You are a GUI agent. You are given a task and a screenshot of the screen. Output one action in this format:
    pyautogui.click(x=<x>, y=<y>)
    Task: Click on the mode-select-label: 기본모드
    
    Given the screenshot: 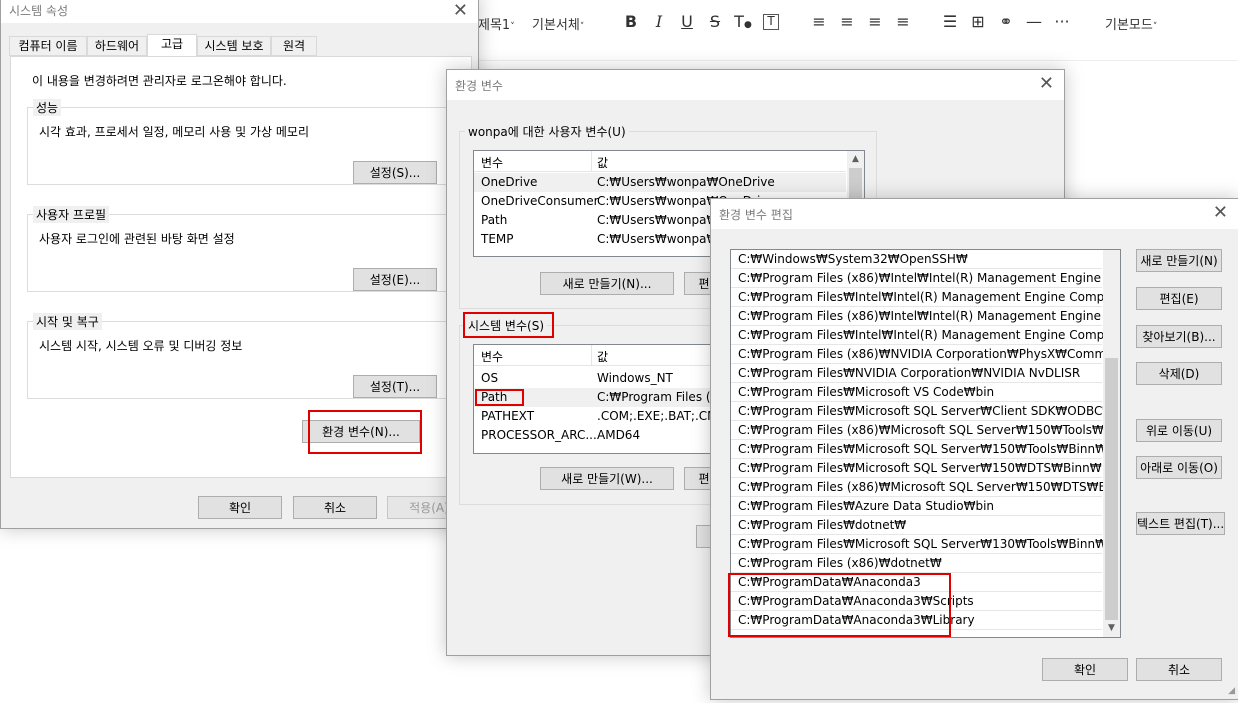 What is the action you would take?
    pyautogui.click(x=1129, y=25)
    